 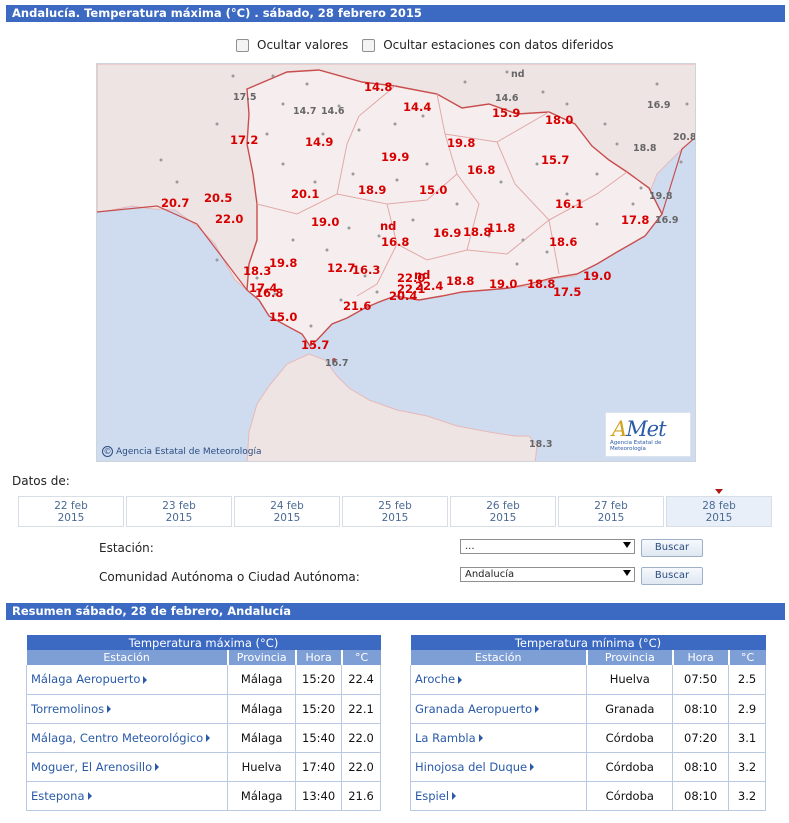 I want to click on station-link: Moguer, El Arenosillo, so click(x=127, y=767).